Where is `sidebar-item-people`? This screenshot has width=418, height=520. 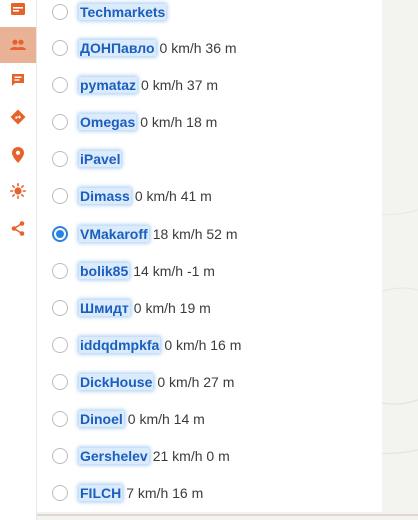
sidebar-item-people is located at coordinates (18, 45).